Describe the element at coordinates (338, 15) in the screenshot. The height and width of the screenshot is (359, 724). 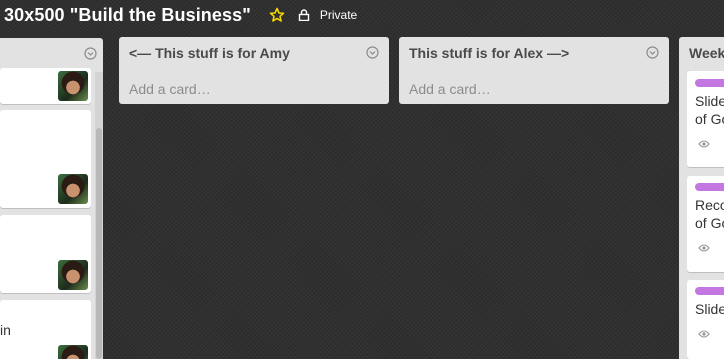
I see `privacy-label: Private` at that location.